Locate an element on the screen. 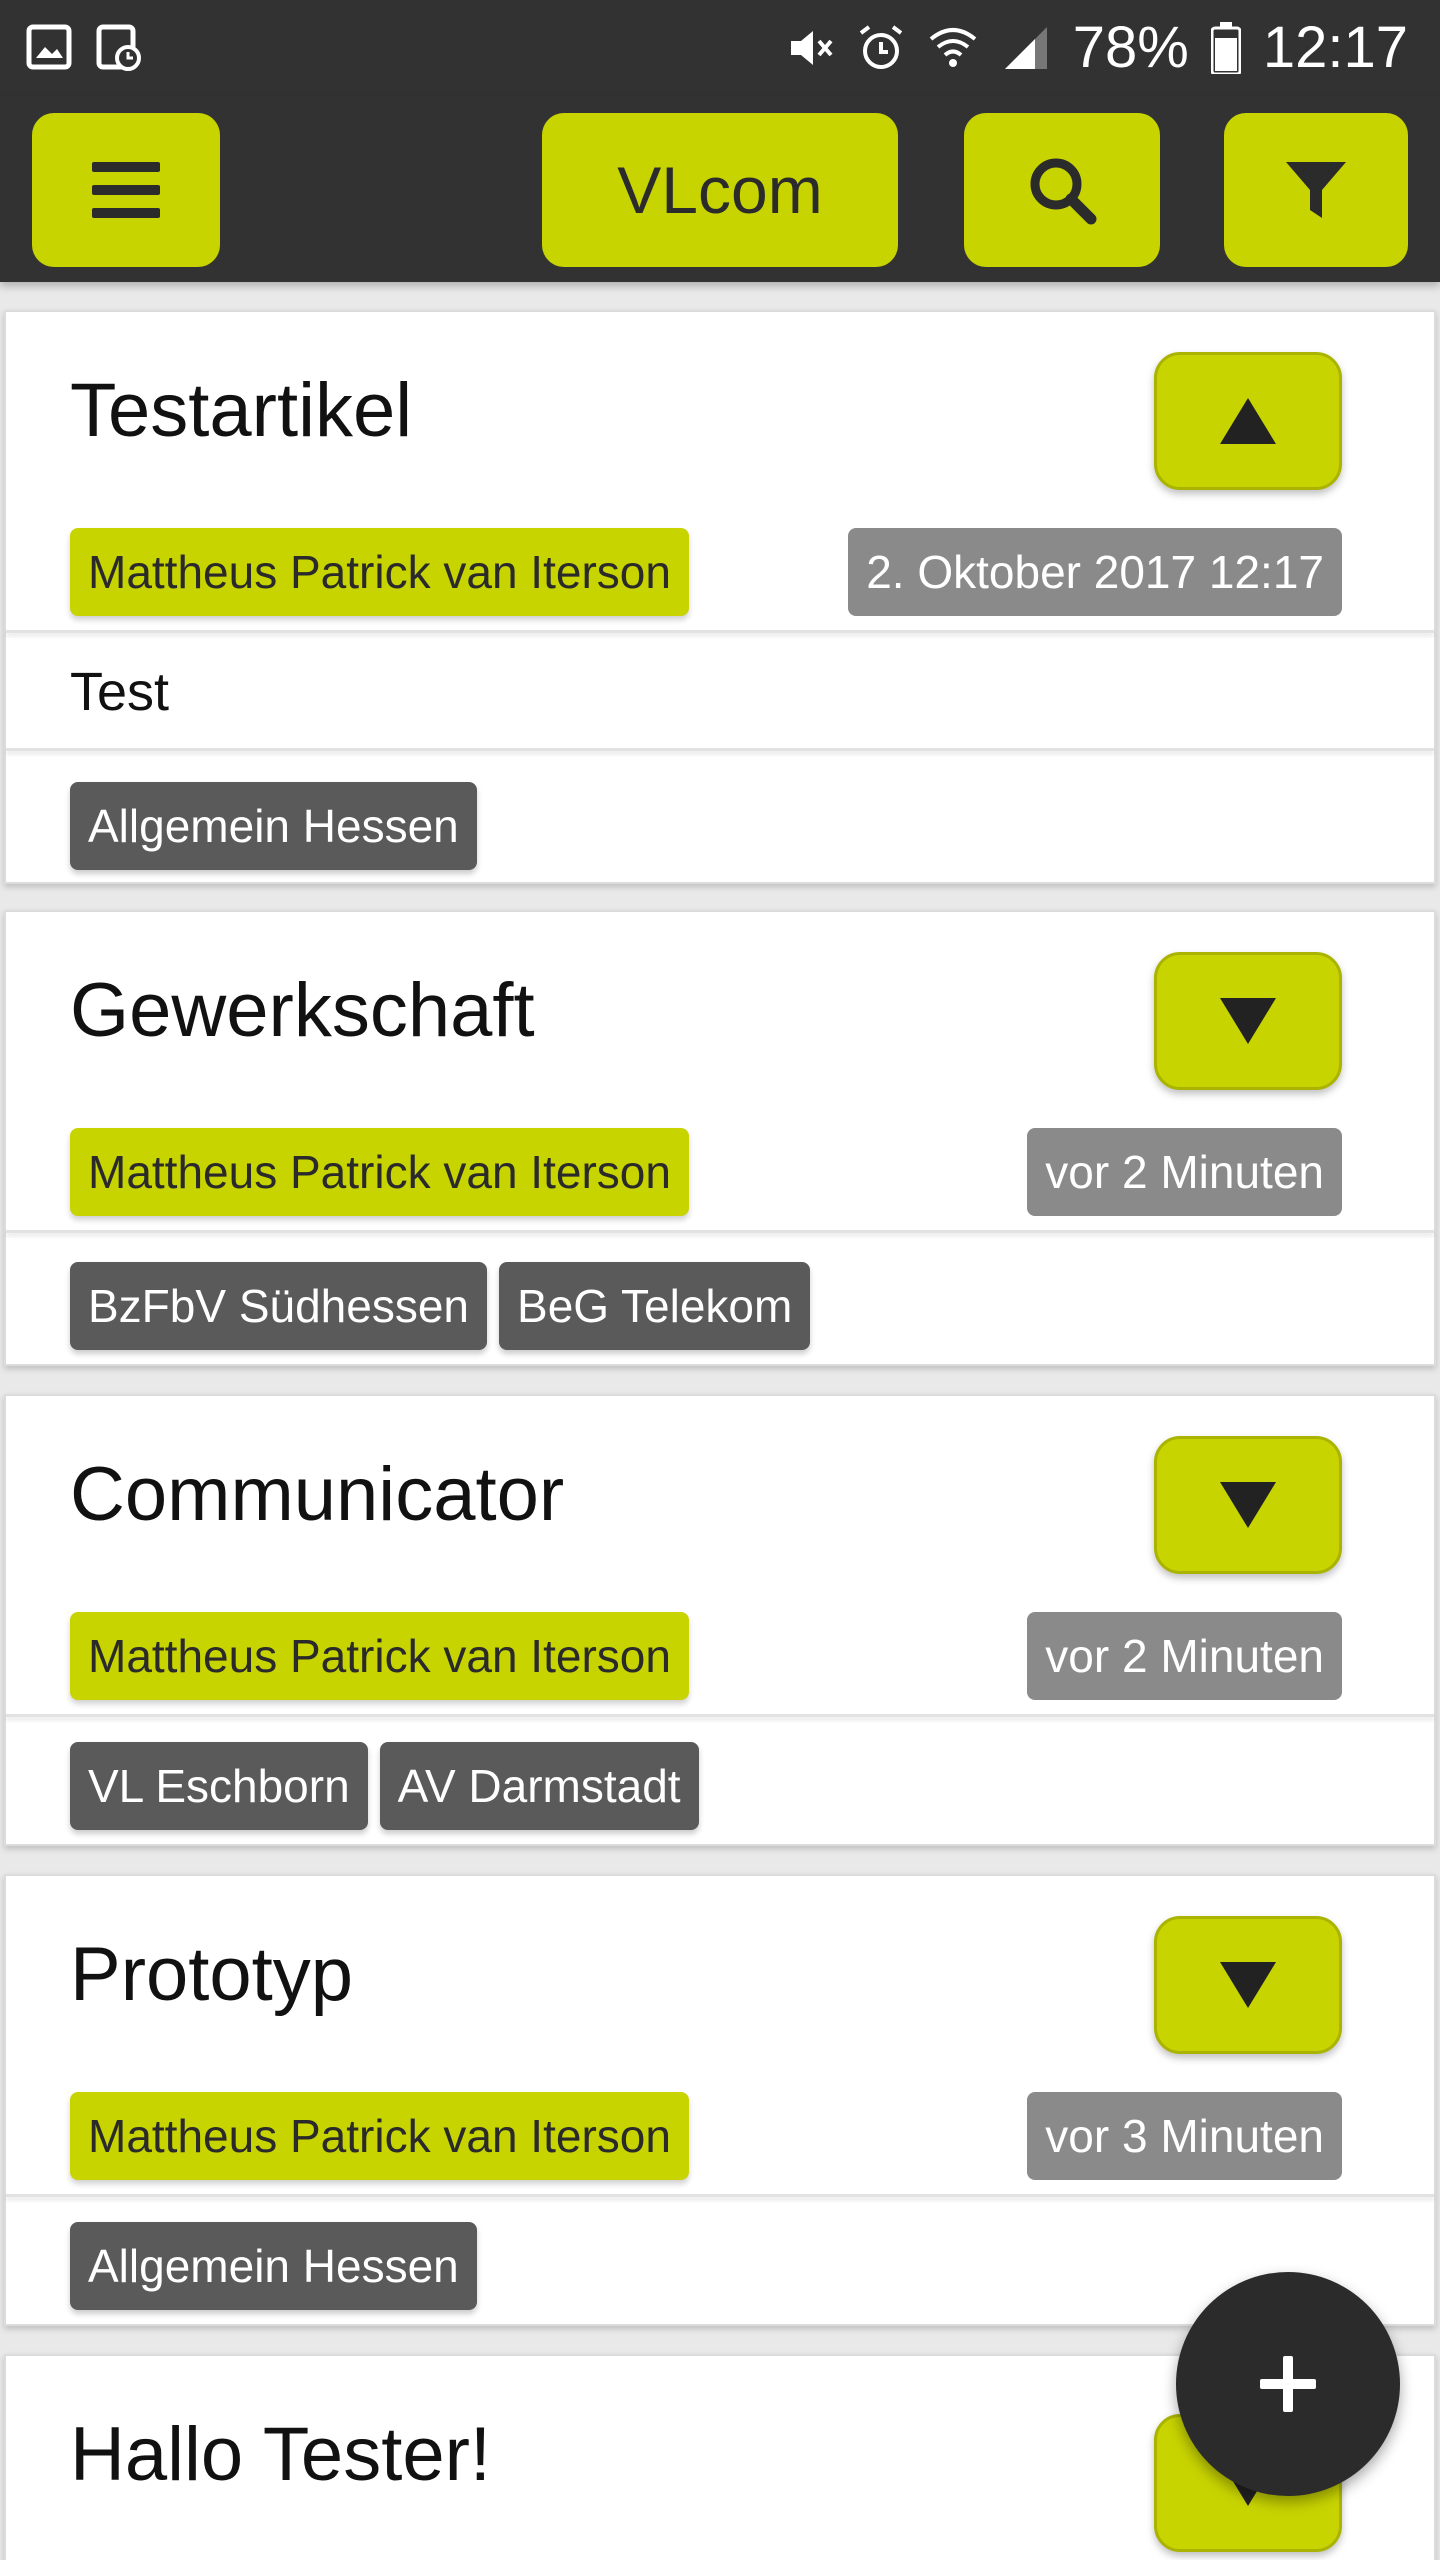 This screenshot has width=1440, height=2560. menu-button is located at coordinates (126, 190).